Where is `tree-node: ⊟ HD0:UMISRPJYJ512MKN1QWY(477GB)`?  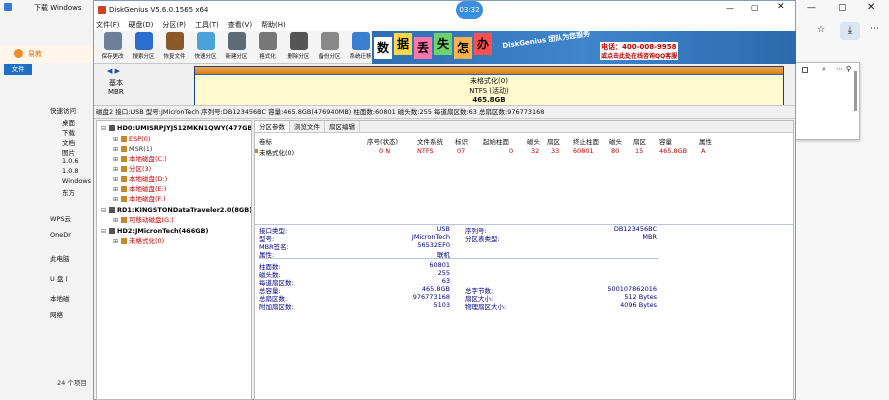 tree-node: ⊟ HD0:UMISRPJYJ512MKN1QWY(477GB) is located at coordinates (176, 128).